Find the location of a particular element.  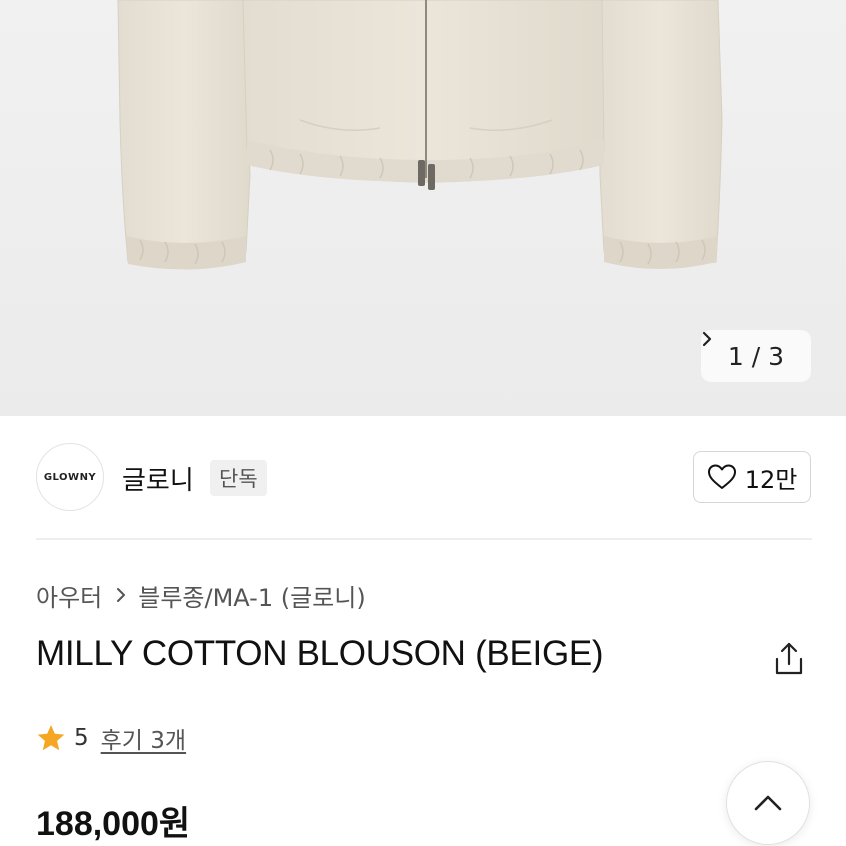

like-button: 12만 is located at coordinates (752, 477).